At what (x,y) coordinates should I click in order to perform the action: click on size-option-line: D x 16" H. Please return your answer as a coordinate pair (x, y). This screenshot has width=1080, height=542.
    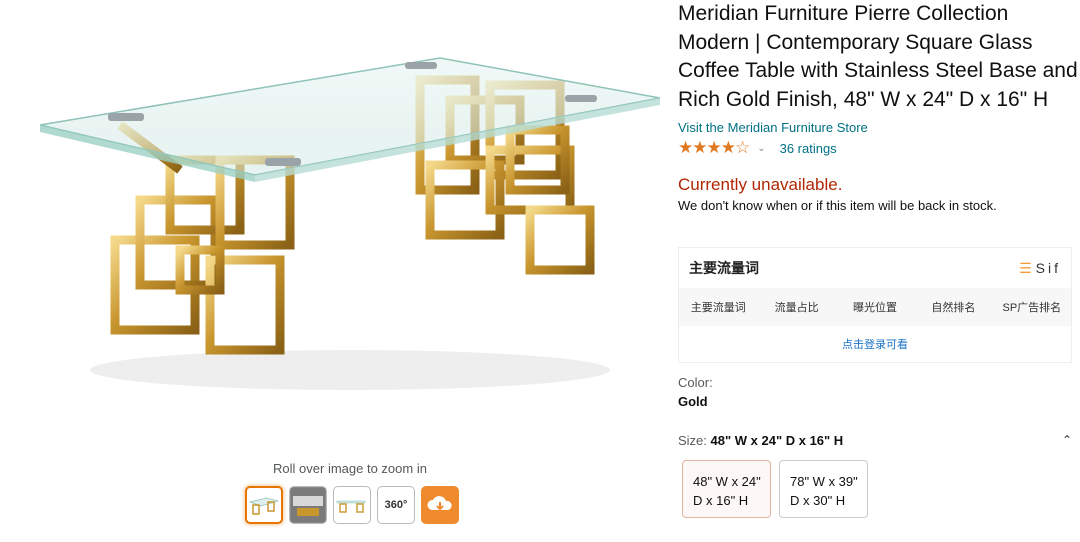
    Looking at the image, I should click on (721, 500).